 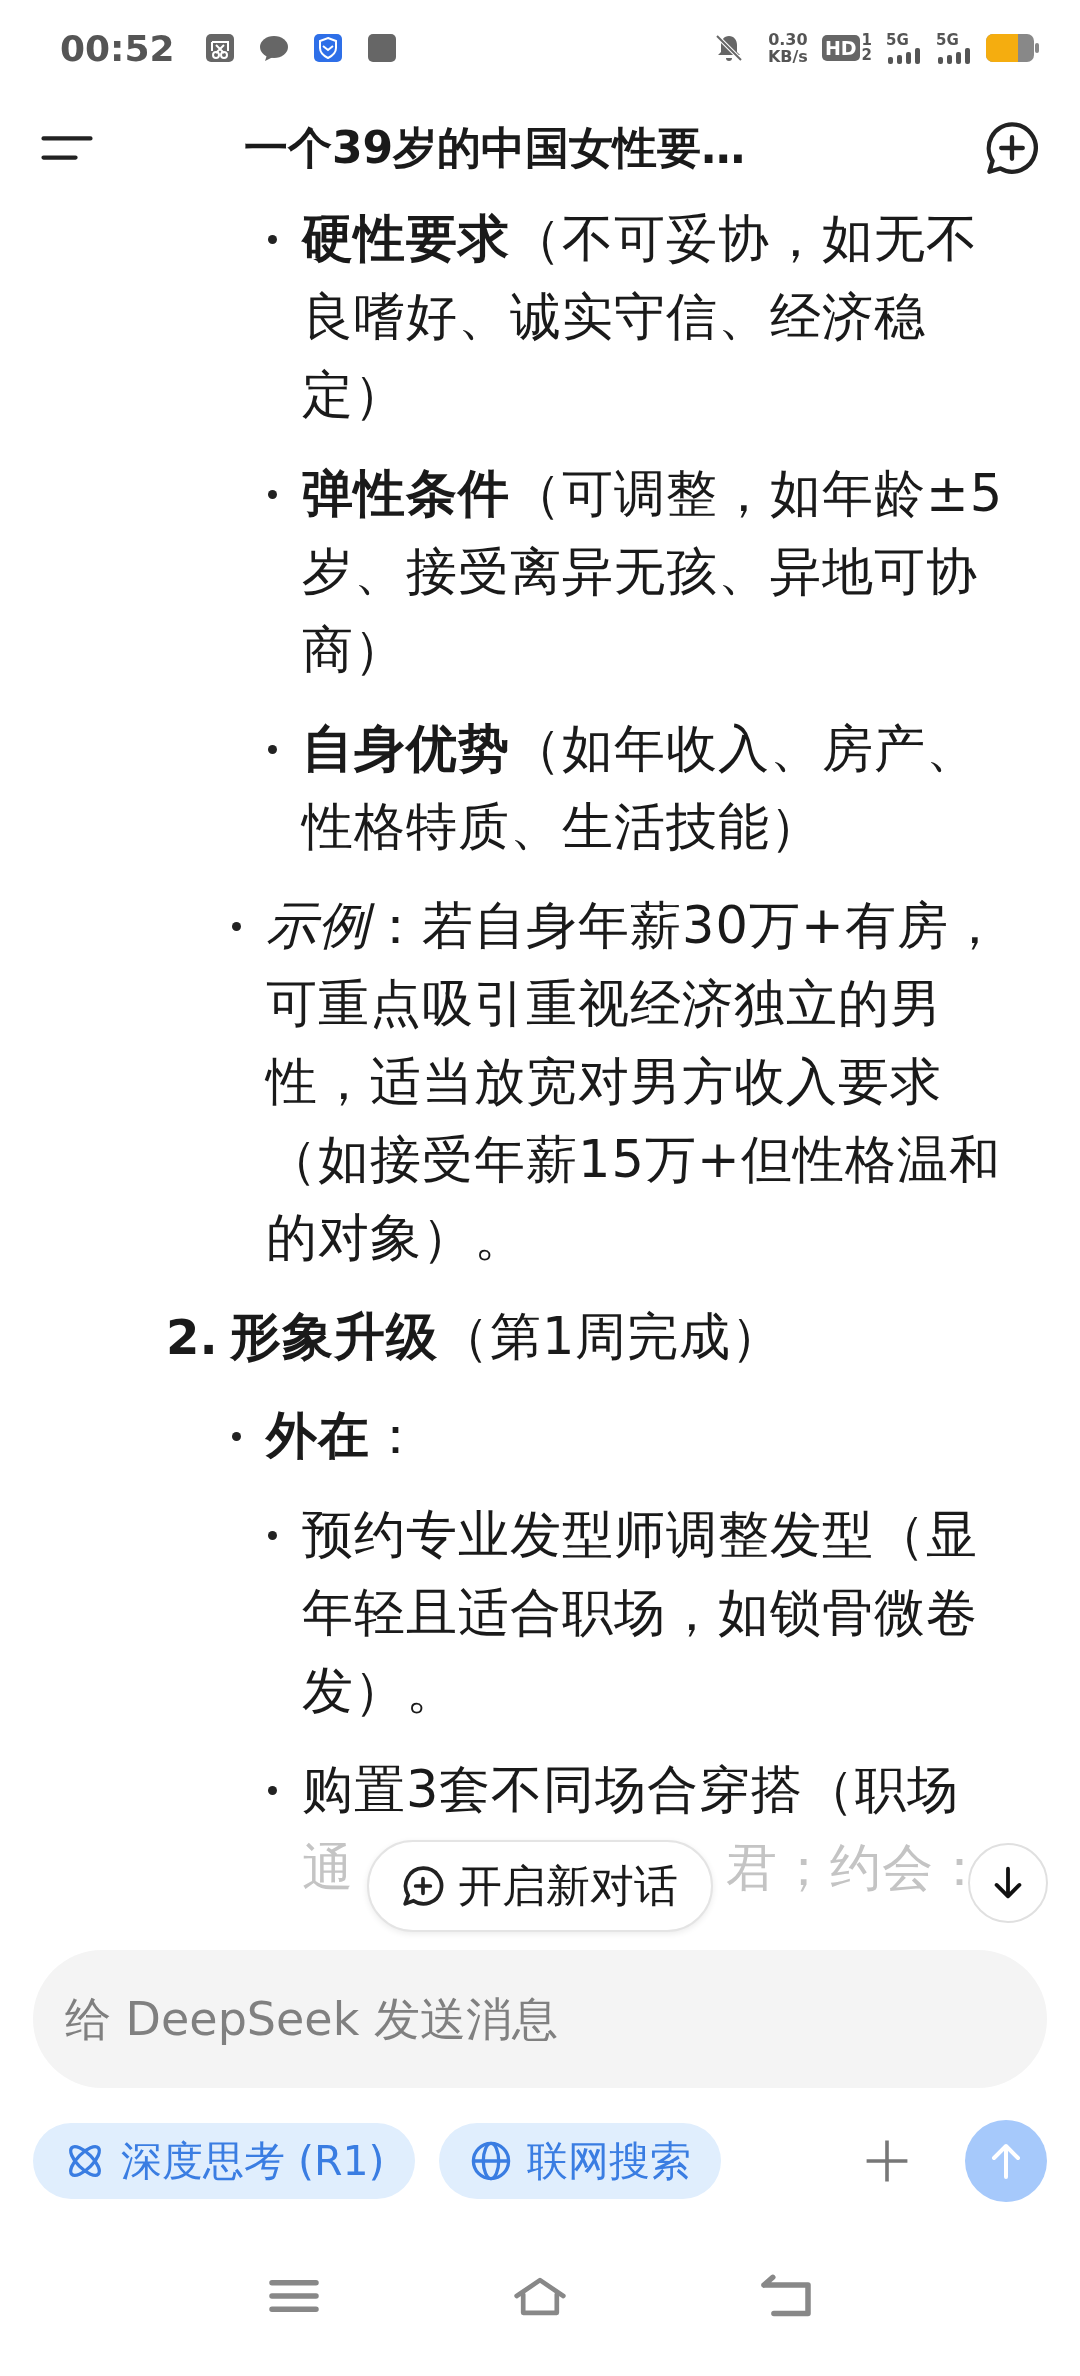 I want to click on battery-icon, so click(x=1013, y=48).